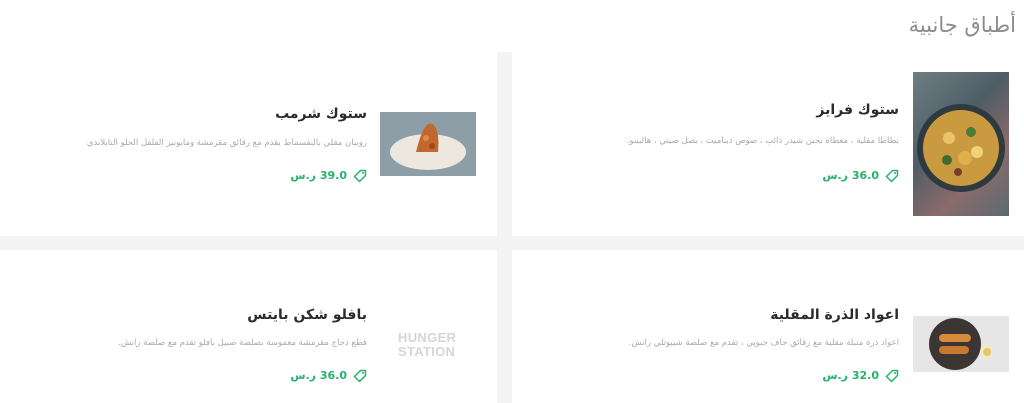  I want to click on section-title: أطباق جانبية, so click(962, 25).